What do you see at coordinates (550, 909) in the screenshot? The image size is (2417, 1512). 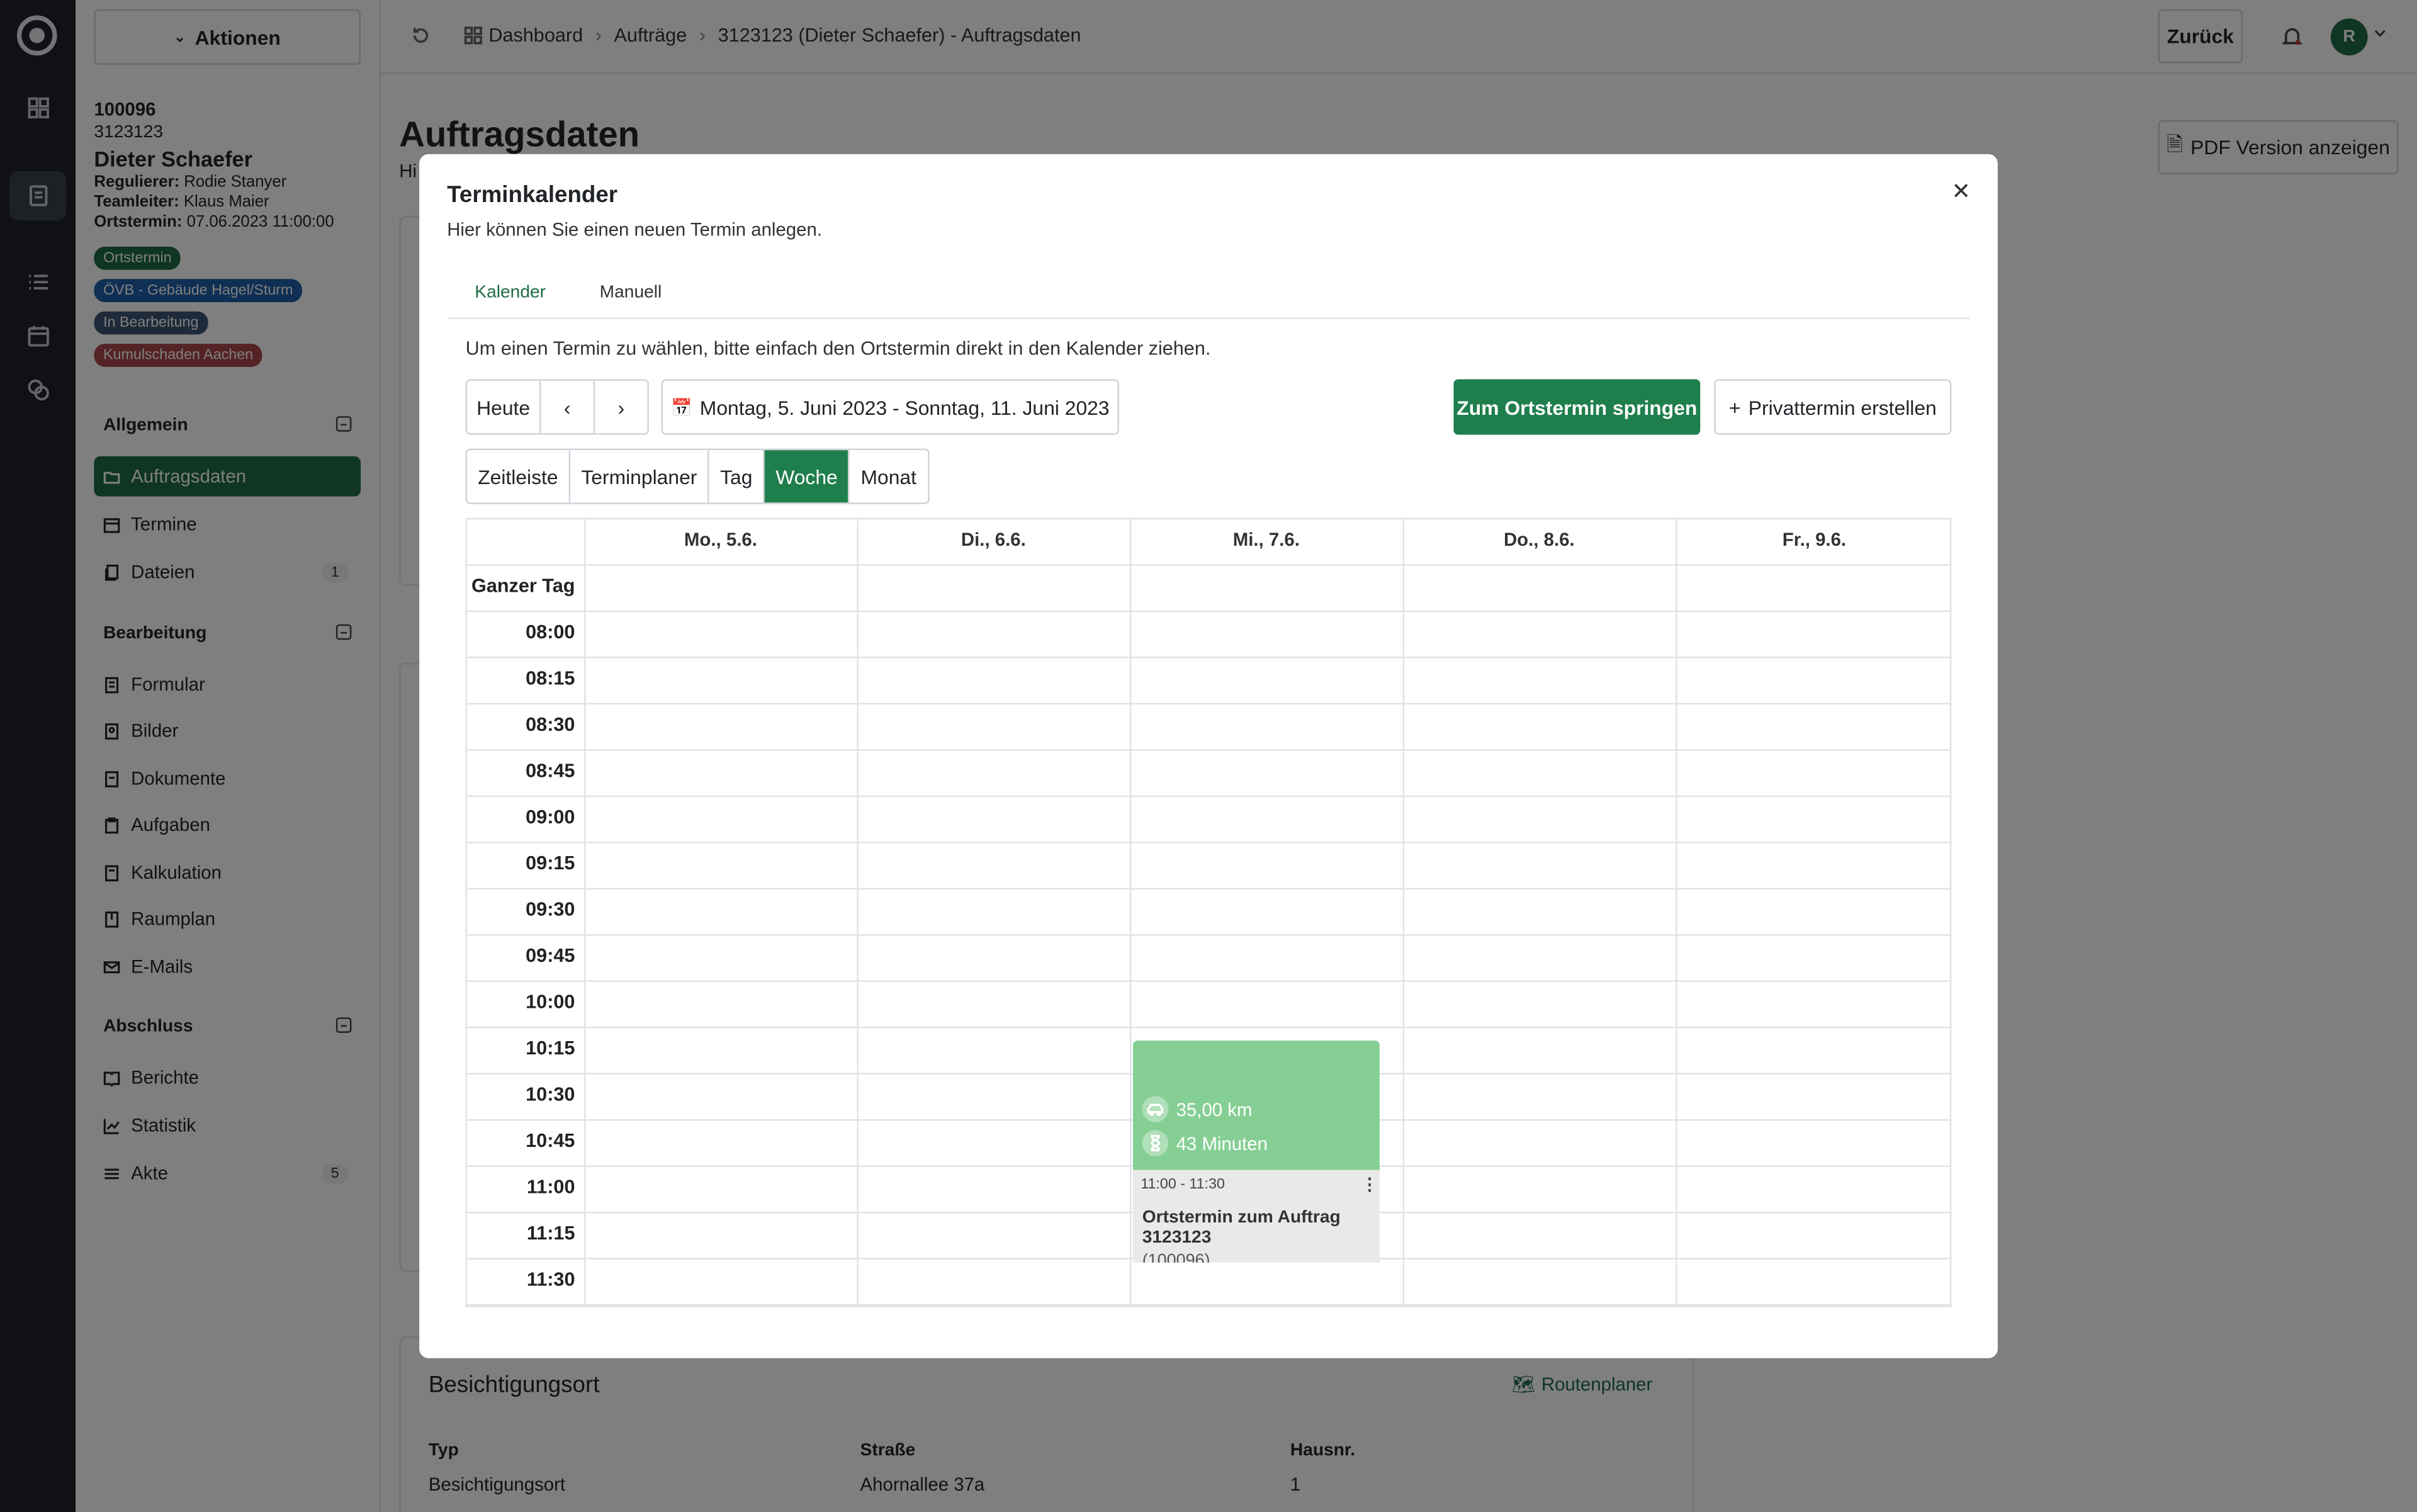 I see `time-label: 09:30` at bounding box center [550, 909].